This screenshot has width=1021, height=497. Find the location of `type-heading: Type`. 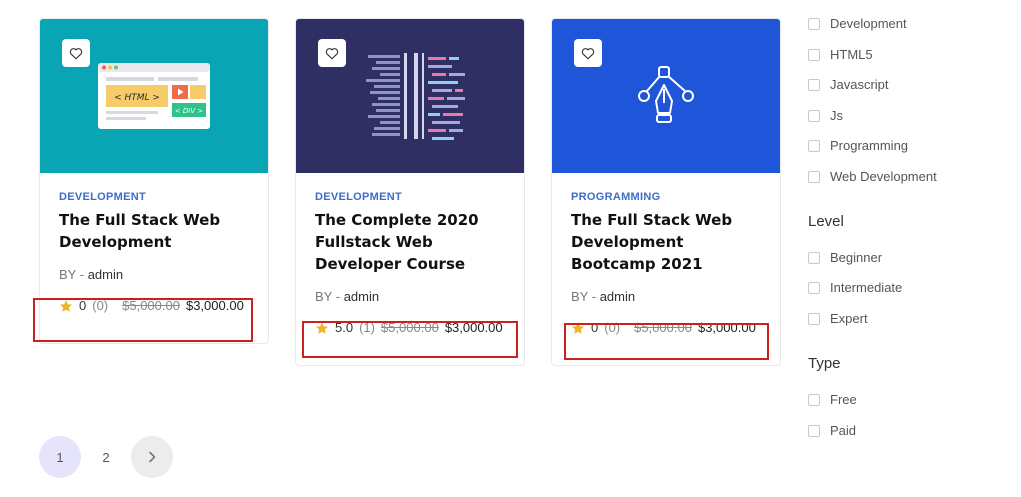

type-heading: Type is located at coordinates (824, 363).